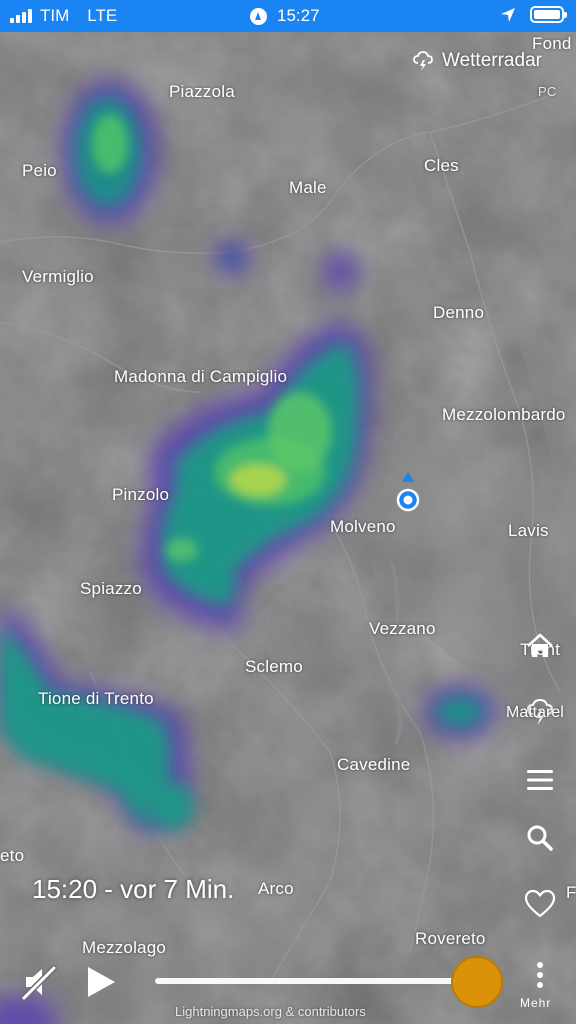 The image size is (576, 1024). What do you see at coordinates (571, 892) in the screenshot?
I see `place-label: F` at bounding box center [571, 892].